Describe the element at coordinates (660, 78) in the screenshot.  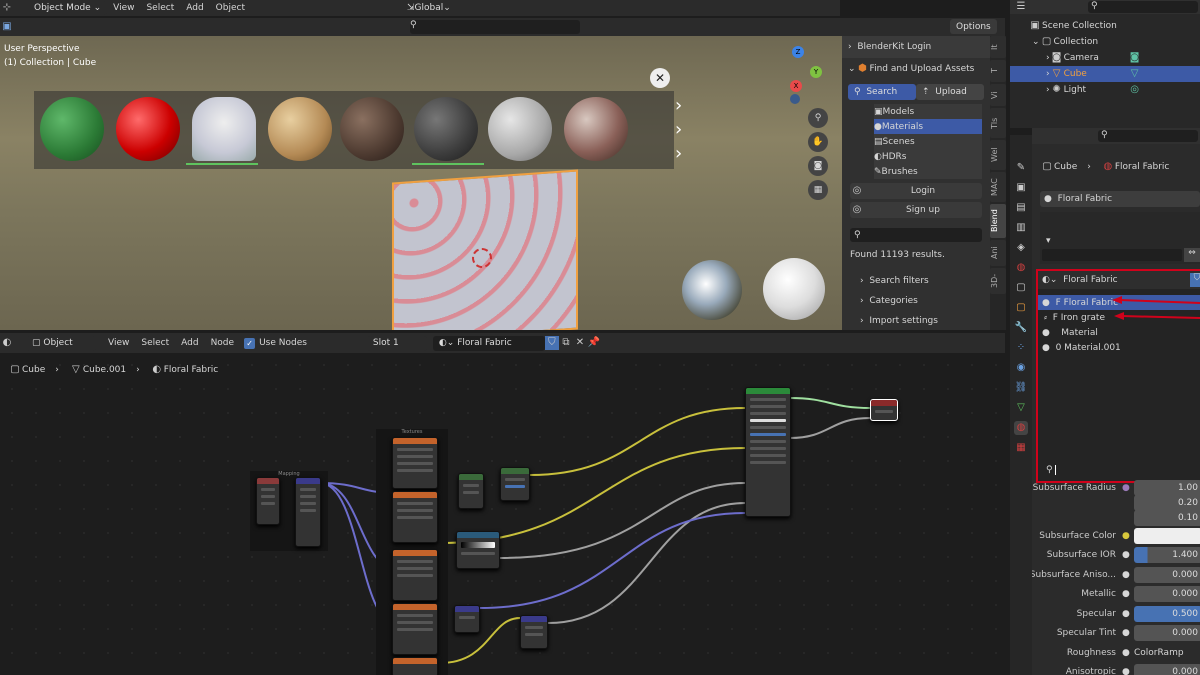
I see `asset-bar-close-icon: ✕` at that location.